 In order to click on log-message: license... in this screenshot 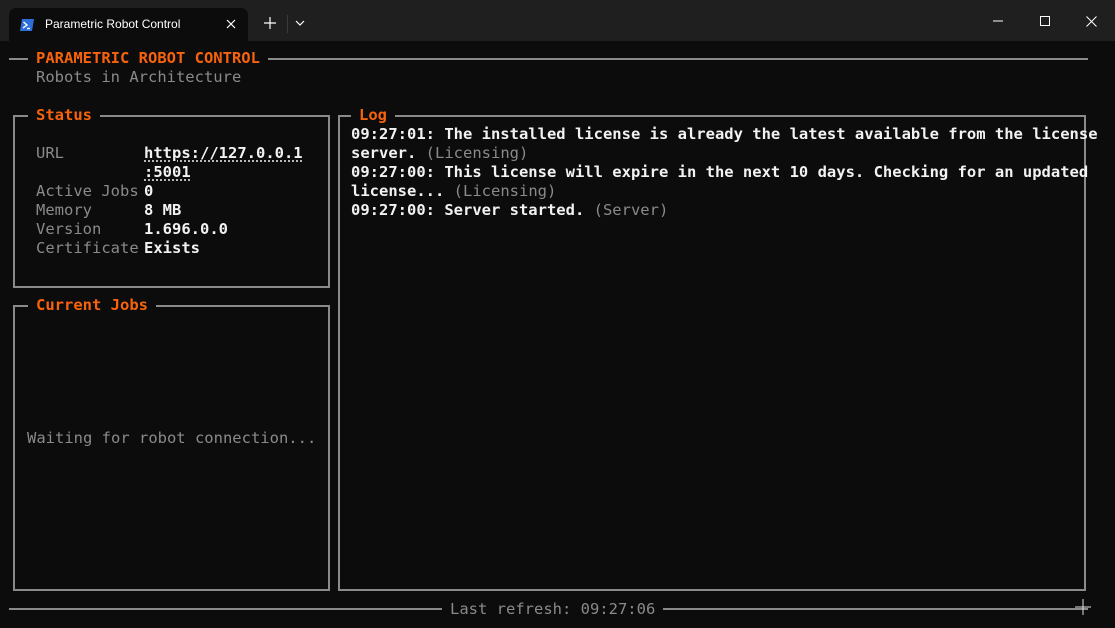, I will do `click(398, 191)`.